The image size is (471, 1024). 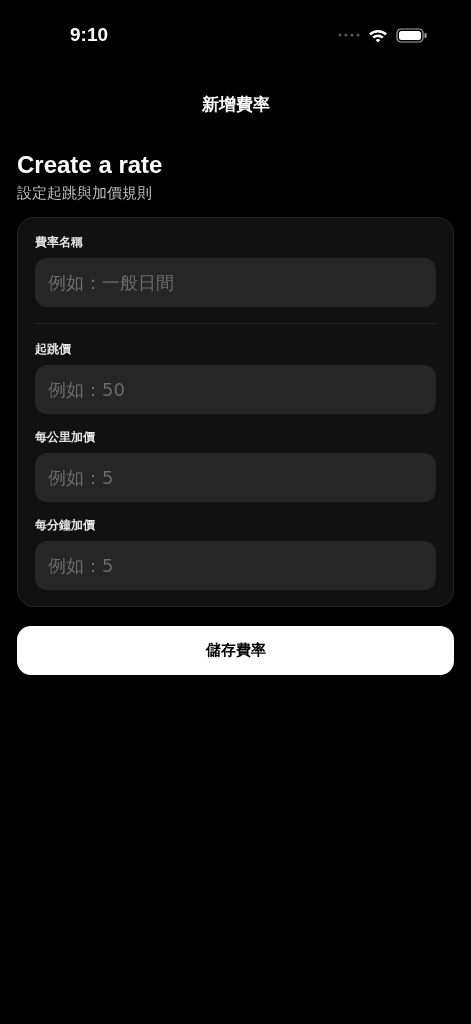 What do you see at coordinates (411, 35) in the screenshot?
I see `battery-icon` at bounding box center [411, 35].